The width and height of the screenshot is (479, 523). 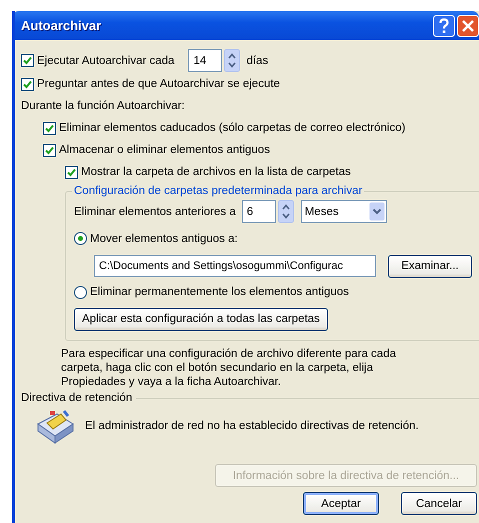 What do you see at coordinates (103, 106) in the screenshot?
I see `section-label: Durante la función Autoarchivar:` at bounding box center [103, 106].